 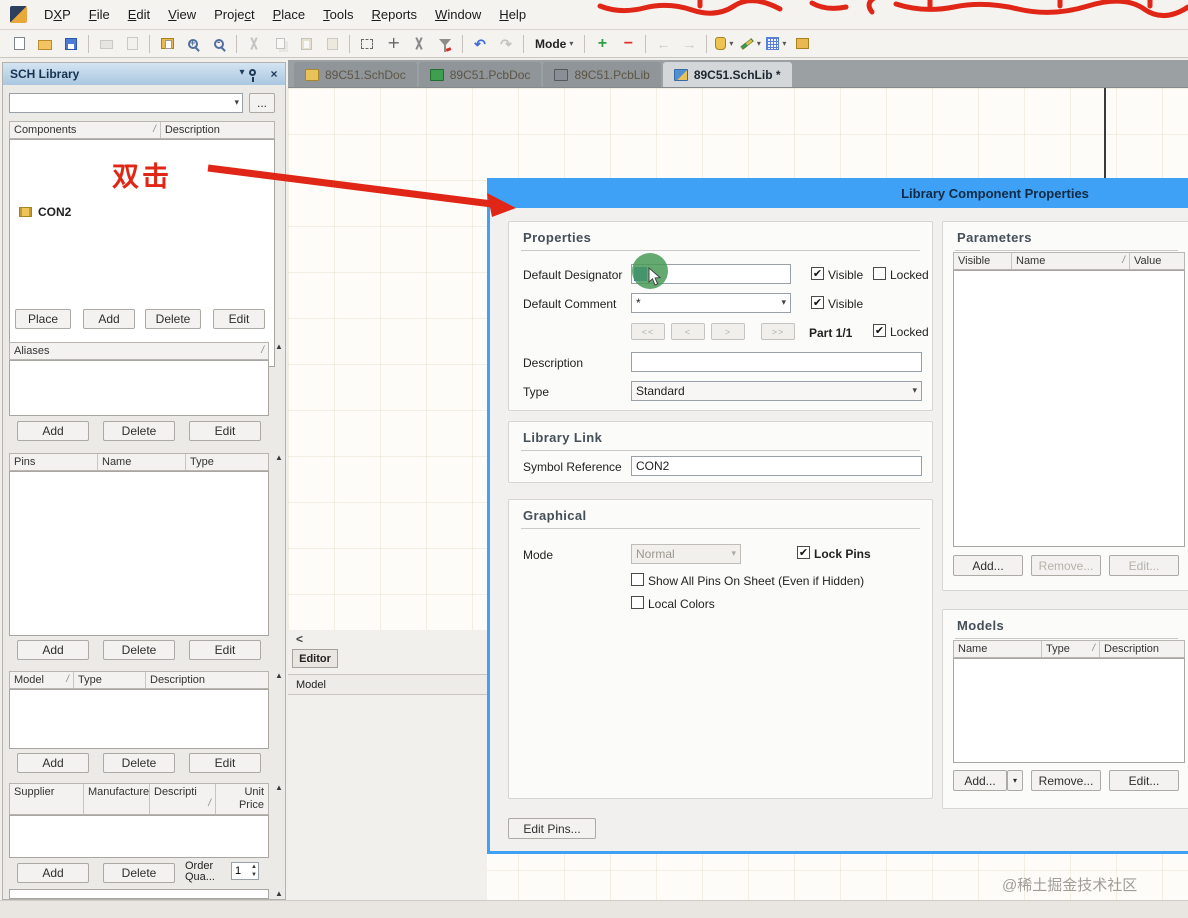 What do you see at coordinates (139, 351) in the screenshot?
I see `aliases-column-header: Aliases /` at bounding box center [139, 351].